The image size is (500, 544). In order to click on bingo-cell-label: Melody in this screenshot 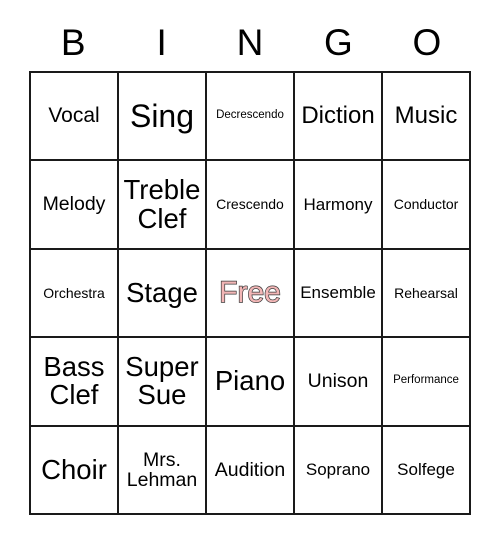, I will do `click(74, 204)`.